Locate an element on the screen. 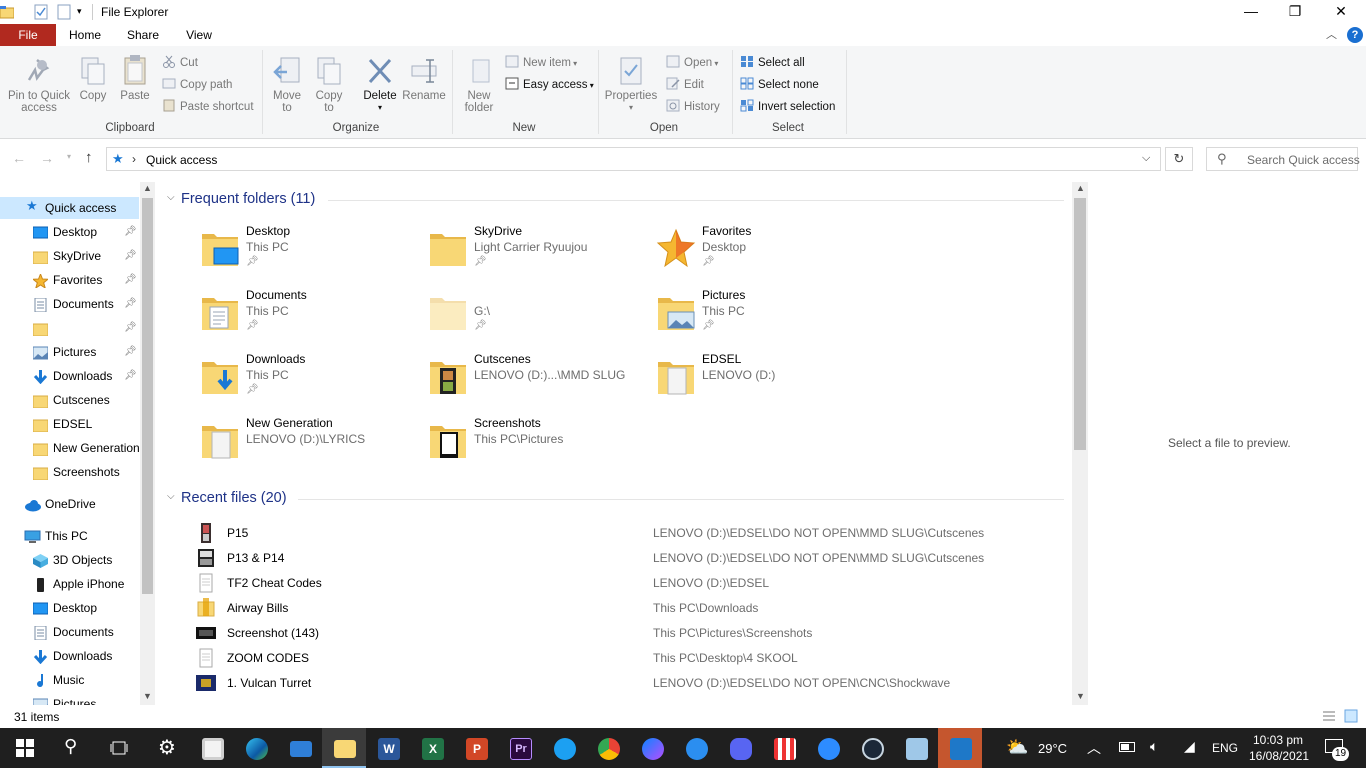 This screenshot has width=1366, height=768. task-view-button is located at coordinates (118, 748).